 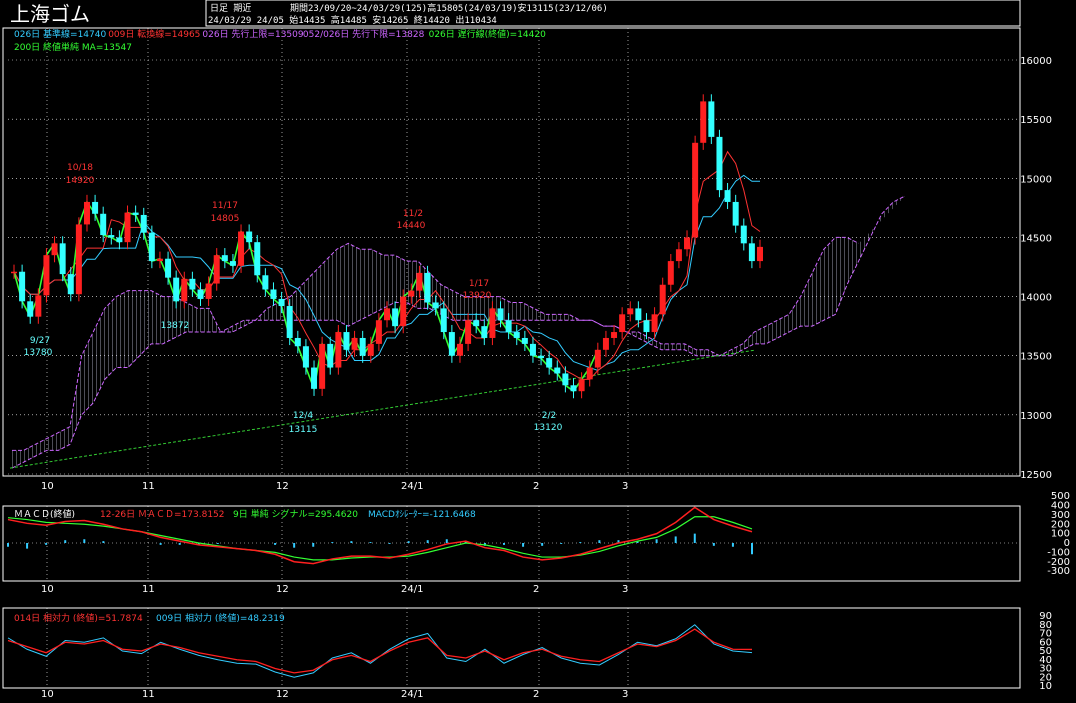 I want to click on legend-item-1: 009日 転換線=14965, so click(x=154, y=34).